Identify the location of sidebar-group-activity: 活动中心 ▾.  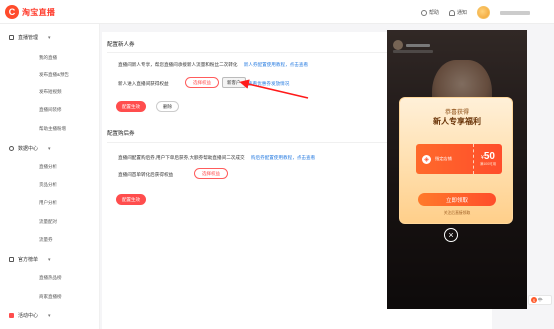
(30, 315).